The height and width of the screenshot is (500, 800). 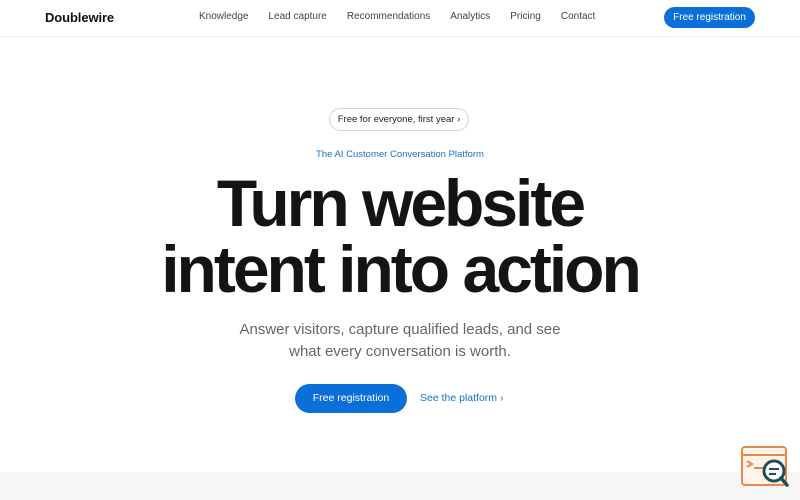 What do you see at coordinates (400, 486) in the screenshot?
I see `next-section-band` at bounding box center [400, 486].